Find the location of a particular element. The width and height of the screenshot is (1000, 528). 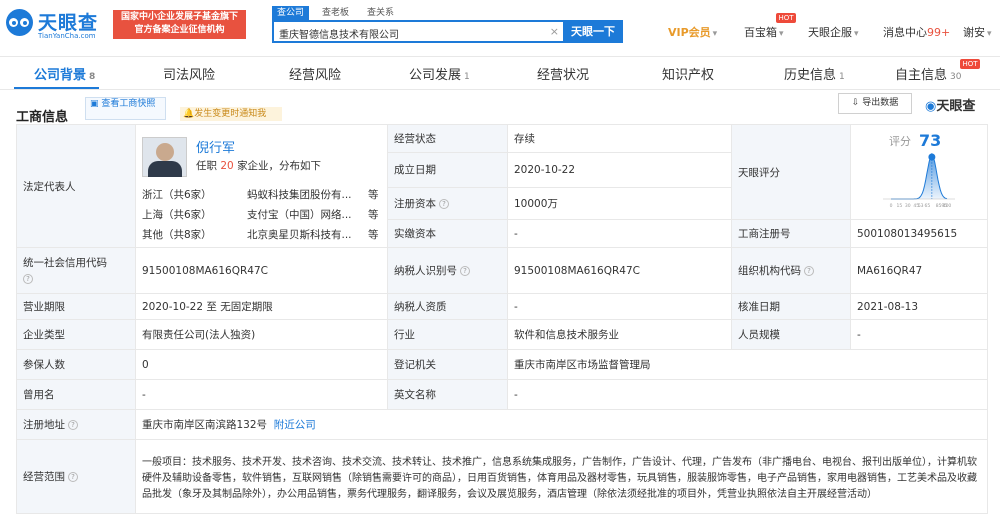

qiban-link: 天眼企服 ▾ is located at coordinates (833, 32).